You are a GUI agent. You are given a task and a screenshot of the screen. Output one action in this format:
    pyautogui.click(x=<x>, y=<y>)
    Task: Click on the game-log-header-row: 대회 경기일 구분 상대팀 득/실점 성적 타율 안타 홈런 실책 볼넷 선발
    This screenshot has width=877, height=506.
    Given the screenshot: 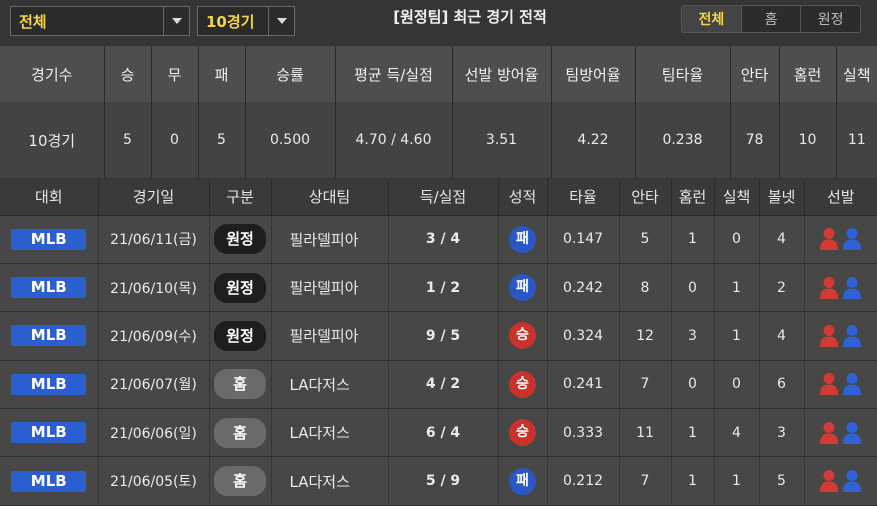 What is the action you would take?
    pyautogui.click(x=438, y=197)
    